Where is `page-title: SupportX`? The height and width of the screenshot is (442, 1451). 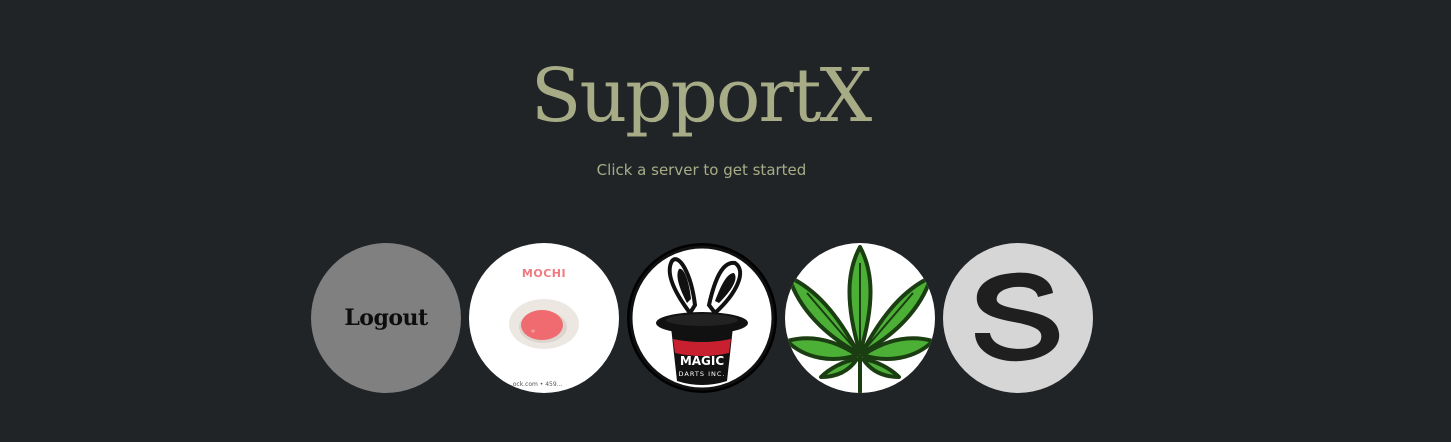 page-title: SupportX is located at coordinates (701, 96).